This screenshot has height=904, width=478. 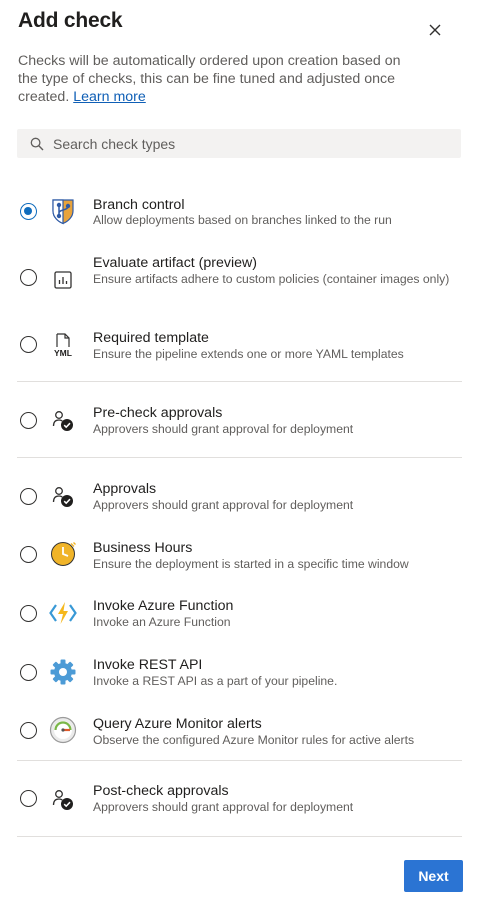 What do you see at coordinates (63, 353) in the screenshot?
I see `svg-text: YML` at bounding box center [63, 353].